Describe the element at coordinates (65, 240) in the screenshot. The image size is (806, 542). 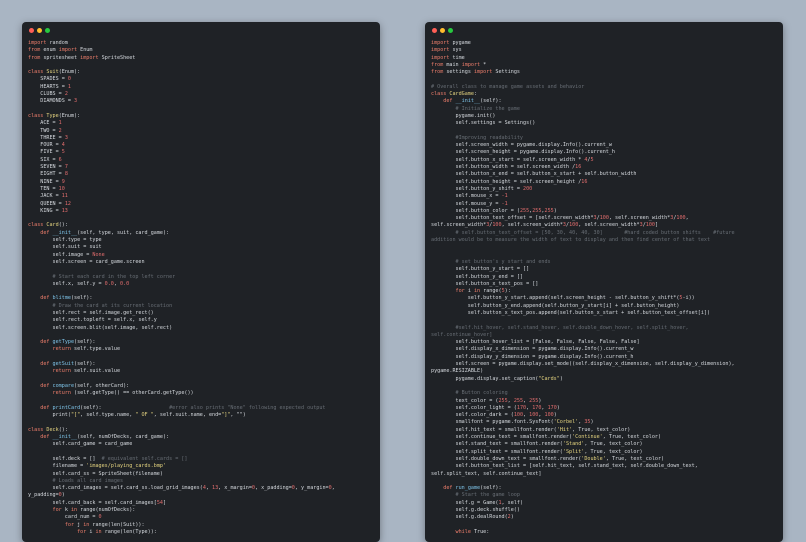
I see `code-token: self.type = type` at that location.